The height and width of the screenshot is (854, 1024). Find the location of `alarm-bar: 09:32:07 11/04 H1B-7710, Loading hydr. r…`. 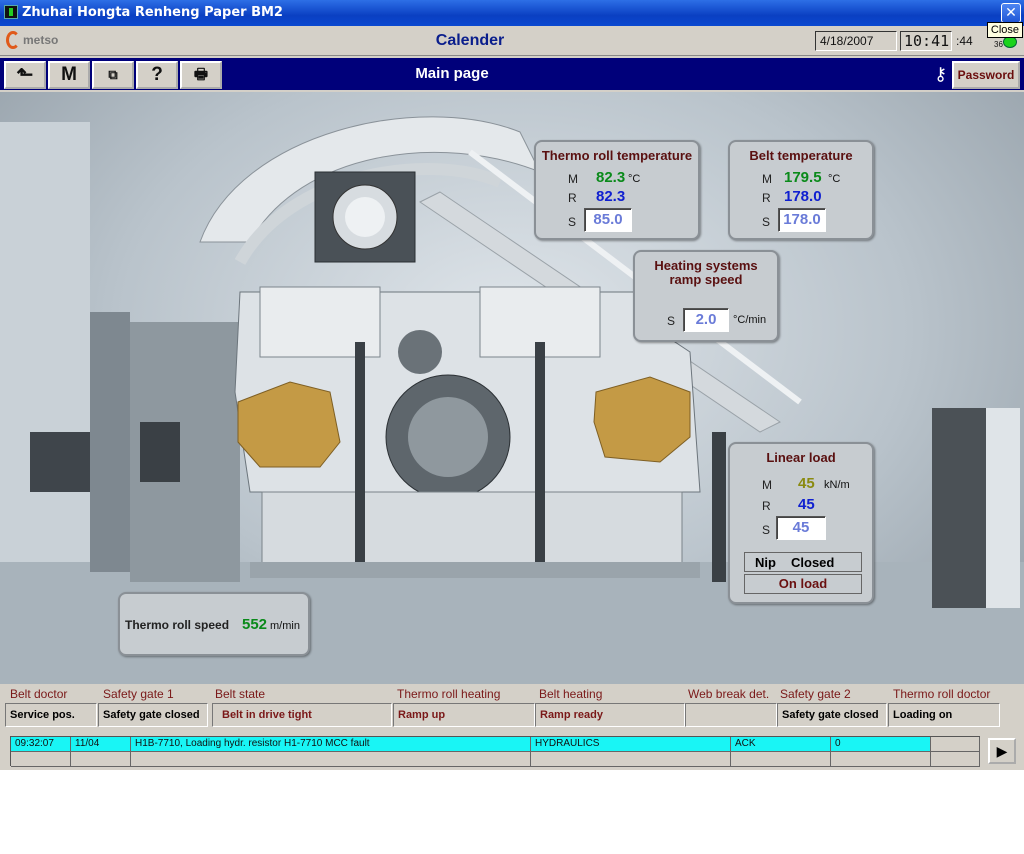

alarm-bar: 09:32:07 11/04 H1B-7710, Loading hydr. r… is located at coordinates (512, 750).